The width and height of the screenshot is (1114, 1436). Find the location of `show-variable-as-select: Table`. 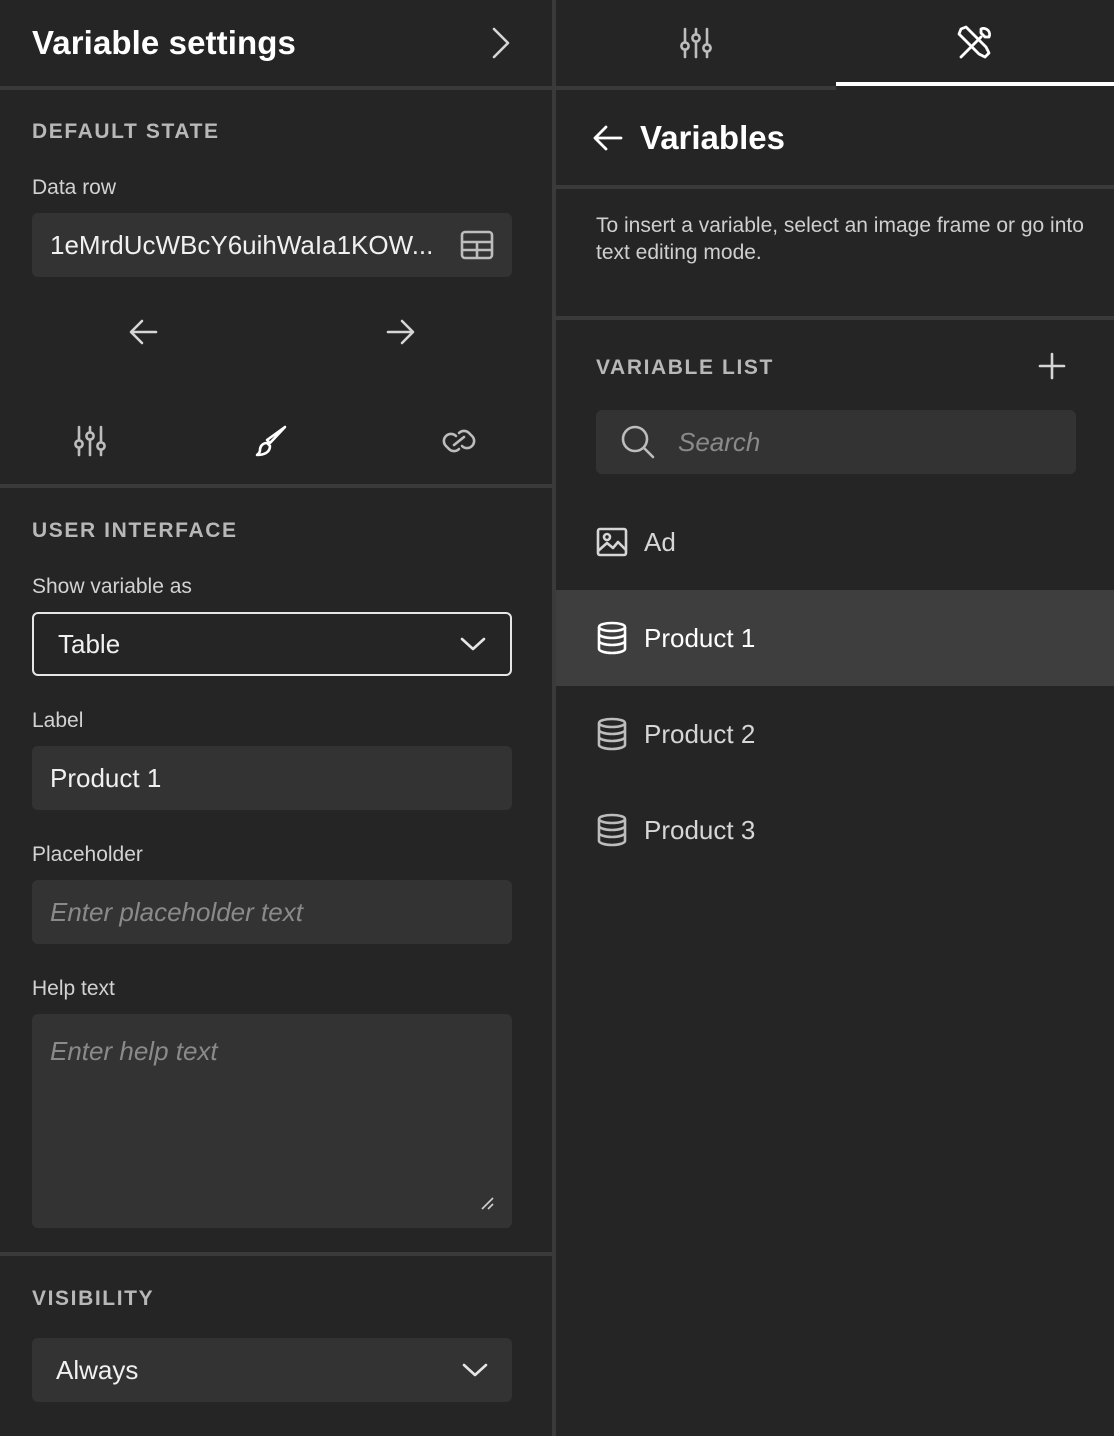

show-variable-as-select: Table is located at coordinates (272, 644).